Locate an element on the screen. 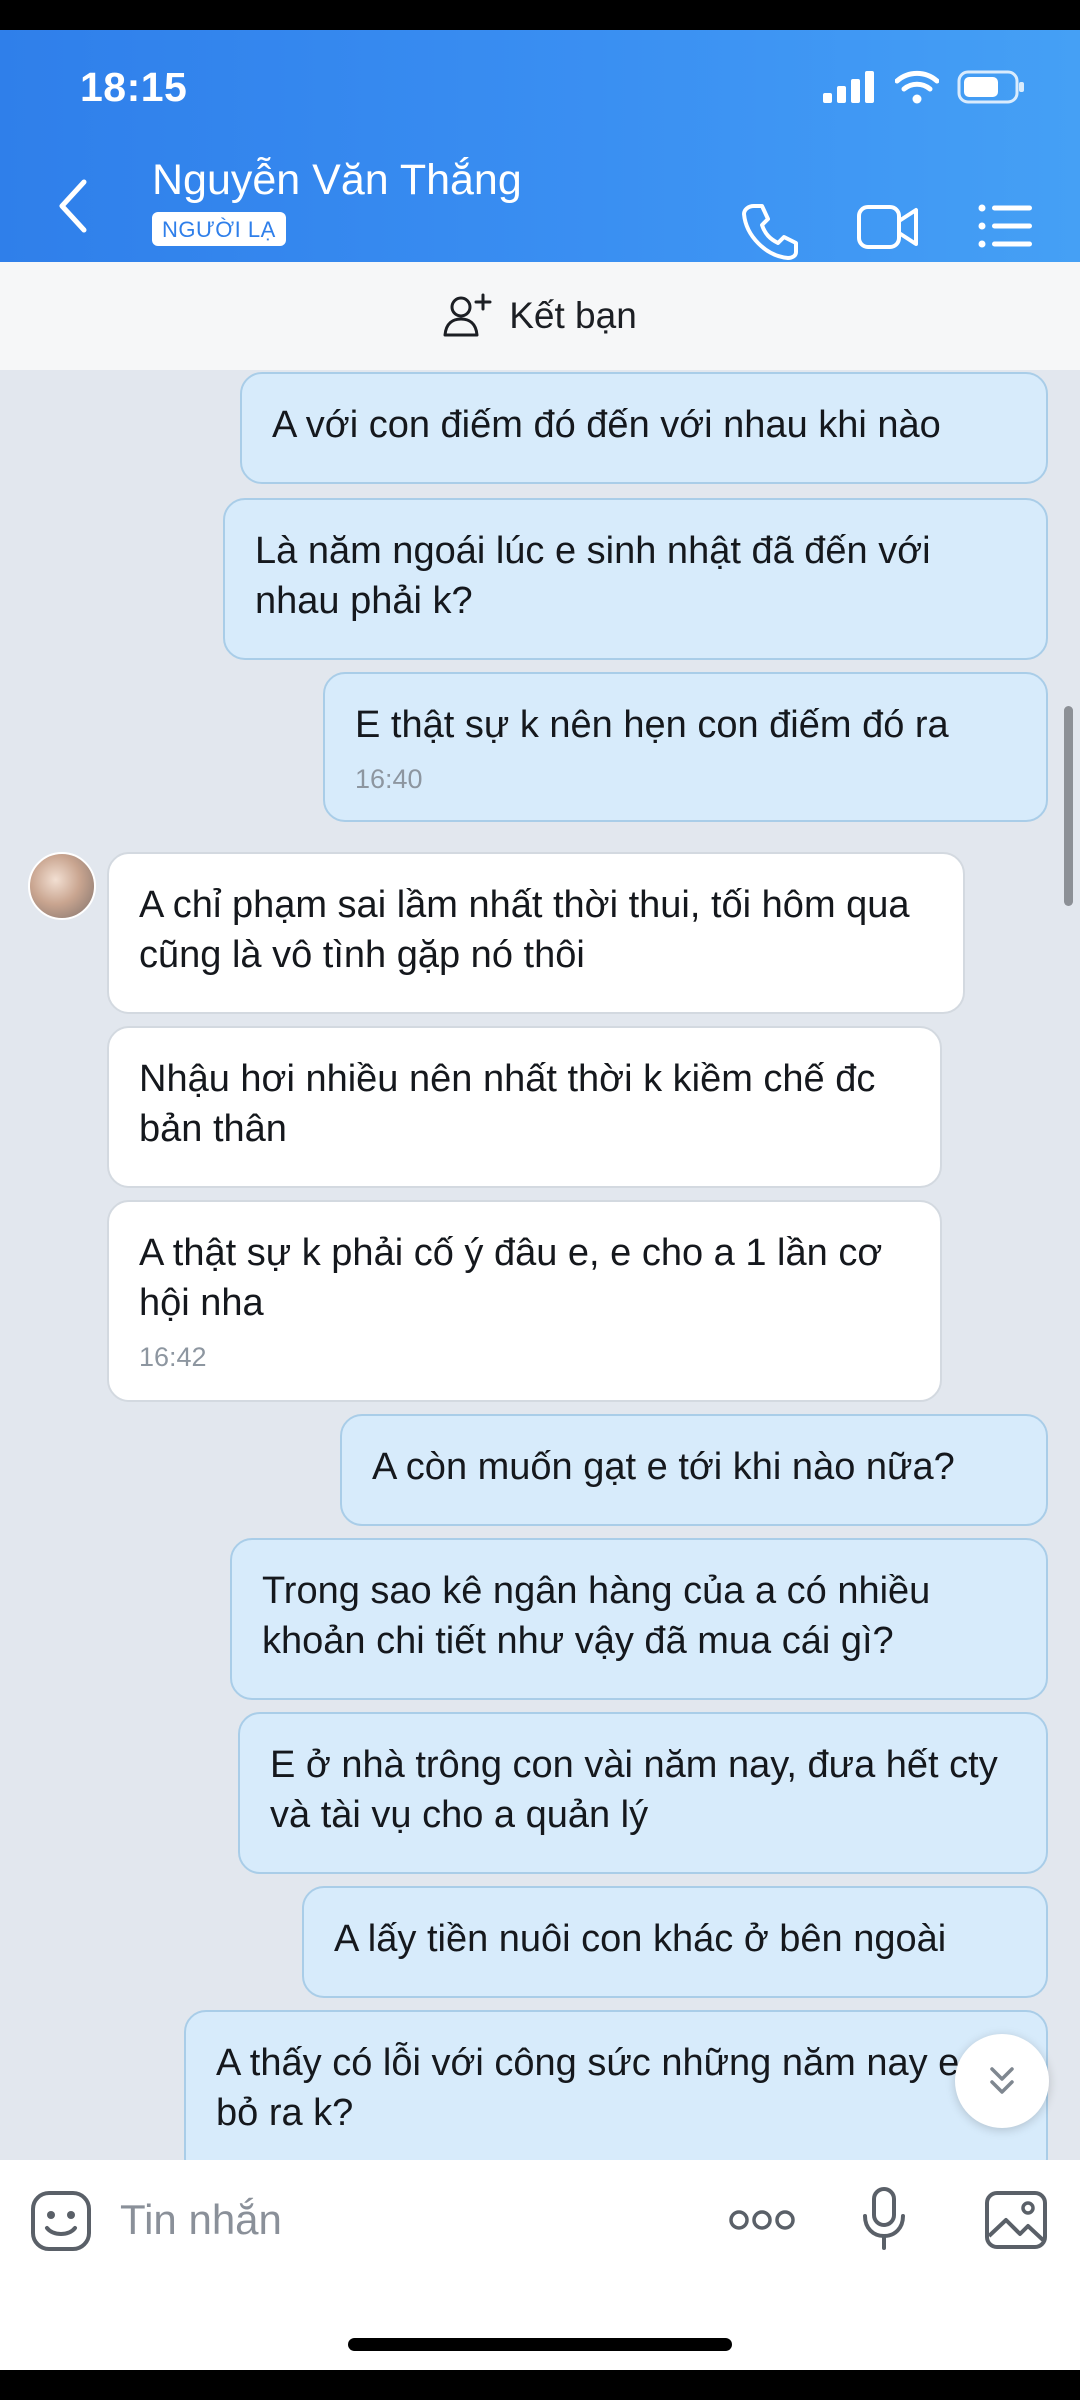 The image size is (1080, 2400). bottom-edge is located at coordinates (540, 2385).